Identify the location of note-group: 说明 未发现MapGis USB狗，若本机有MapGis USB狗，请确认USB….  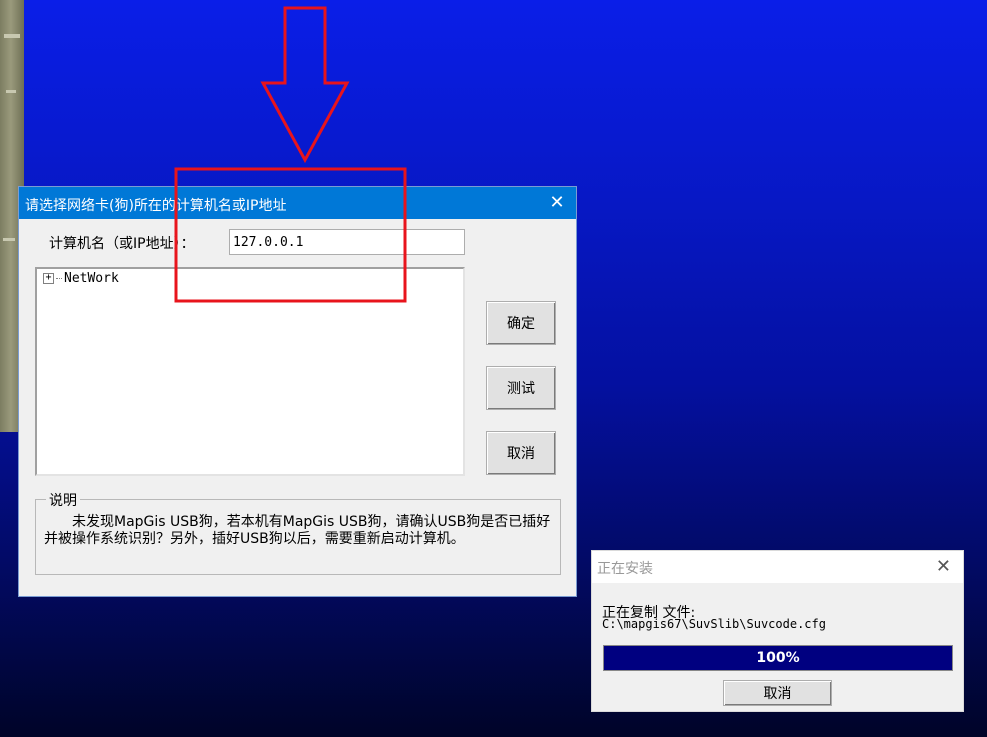
(298, 532).